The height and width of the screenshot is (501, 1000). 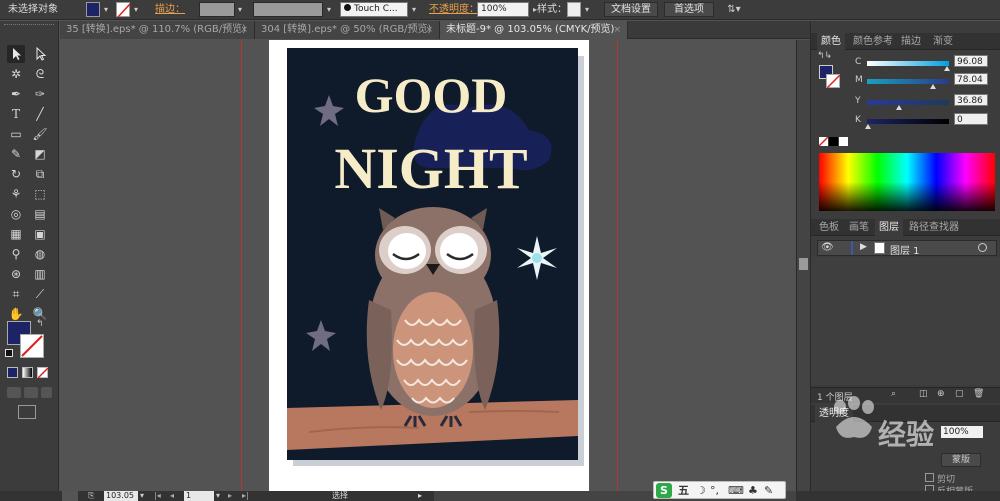 What do you see at coordinates (664, 490) in the screenshot?
I see `ime-logo-icon: S` at bounding box center [664, 490].